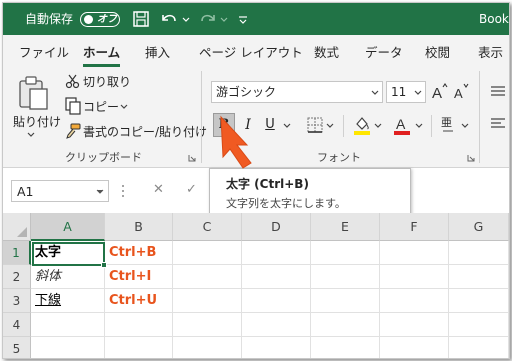 Image resolution: width=512 pixels, height=361 pixels. What do you see at coordinates (208, 19) in the screenshot?
I see `redo-icon` at bounding box center [208, 19].